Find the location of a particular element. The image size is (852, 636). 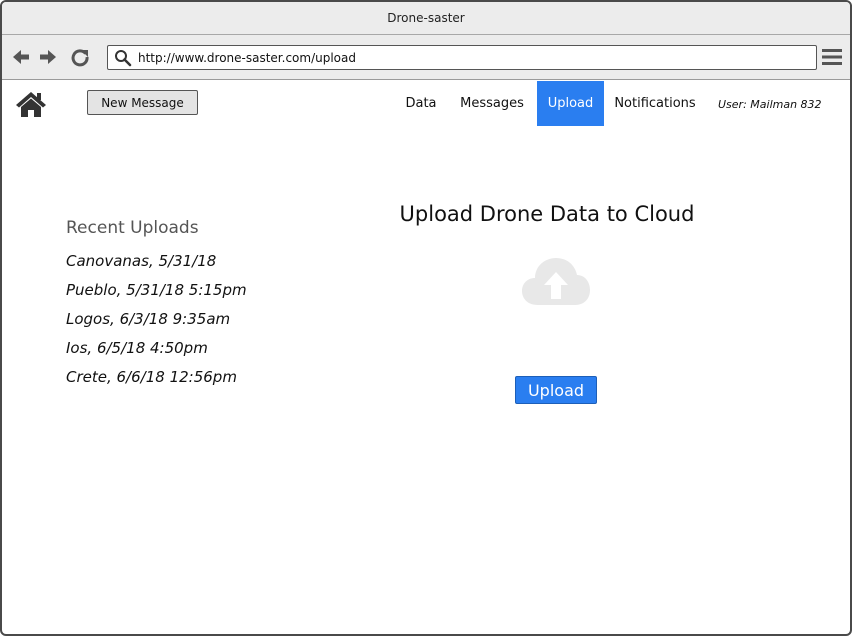

arrow-left-icon is located at coordinates (21, 57).